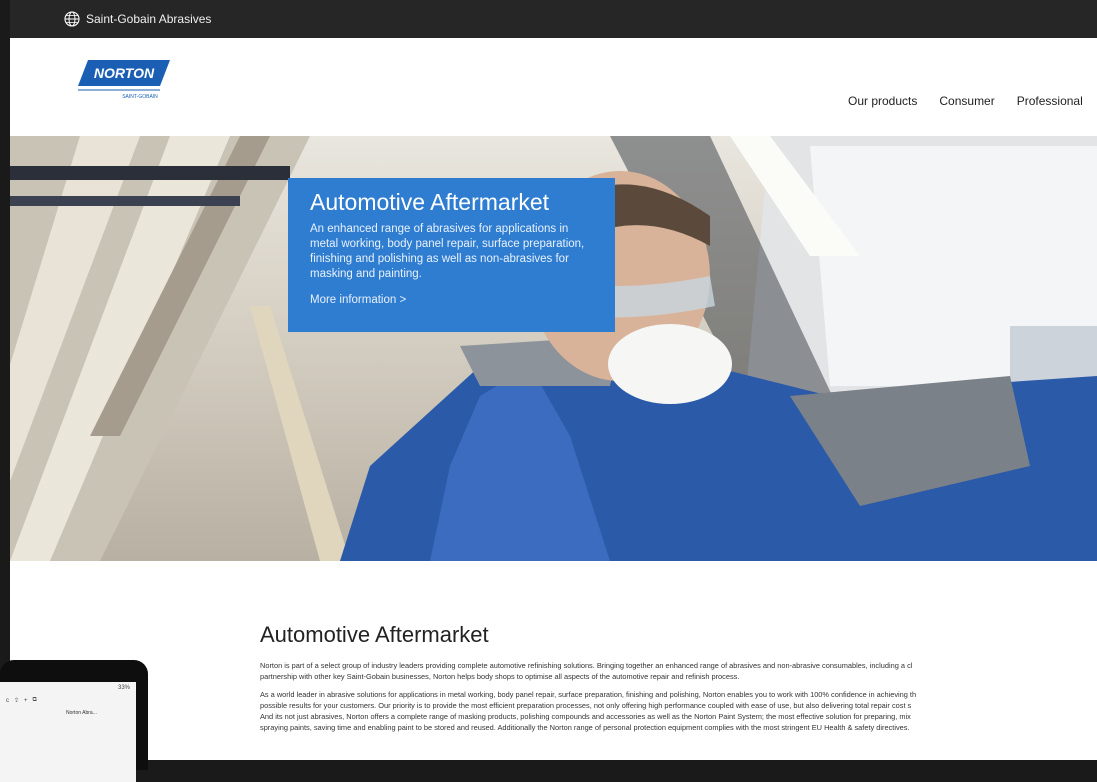 This screenshot has height=782, width=1097. Describe the element at coordinates (124, 73) in the screenshot. I see `svg-text: NORTON` at that location.